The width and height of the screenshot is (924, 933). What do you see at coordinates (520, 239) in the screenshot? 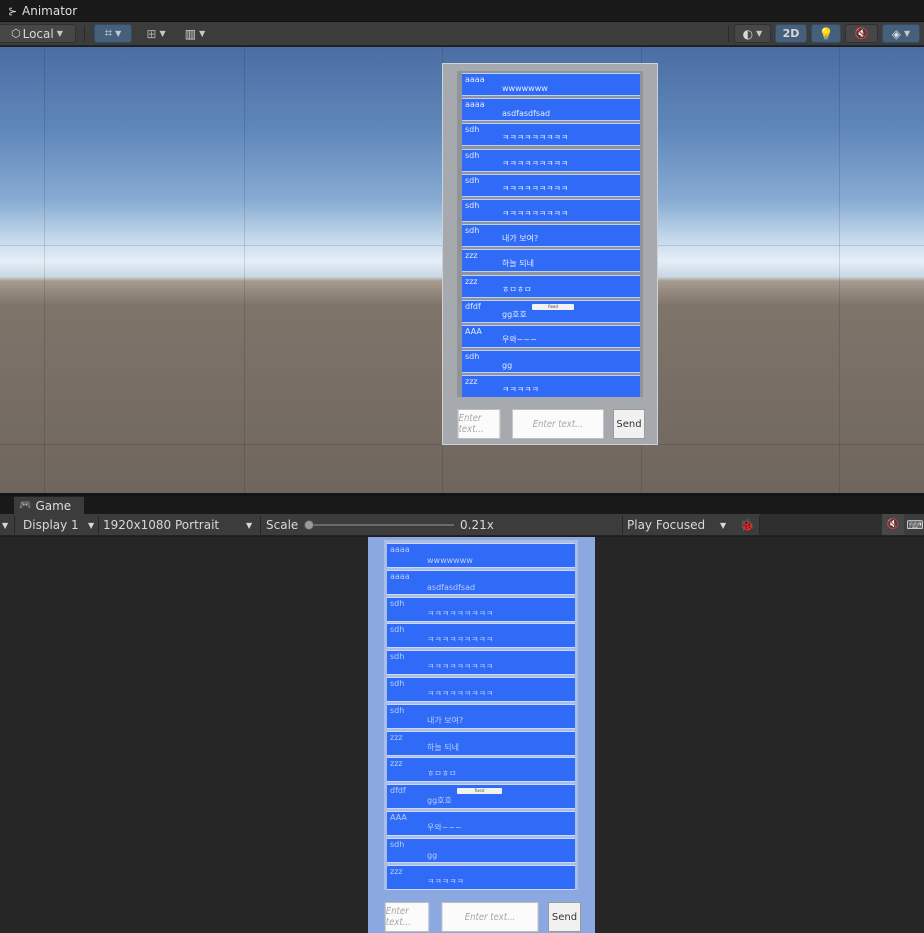
I see `chat-row-message: 내가 보여?` at bounding box center [520, 239].